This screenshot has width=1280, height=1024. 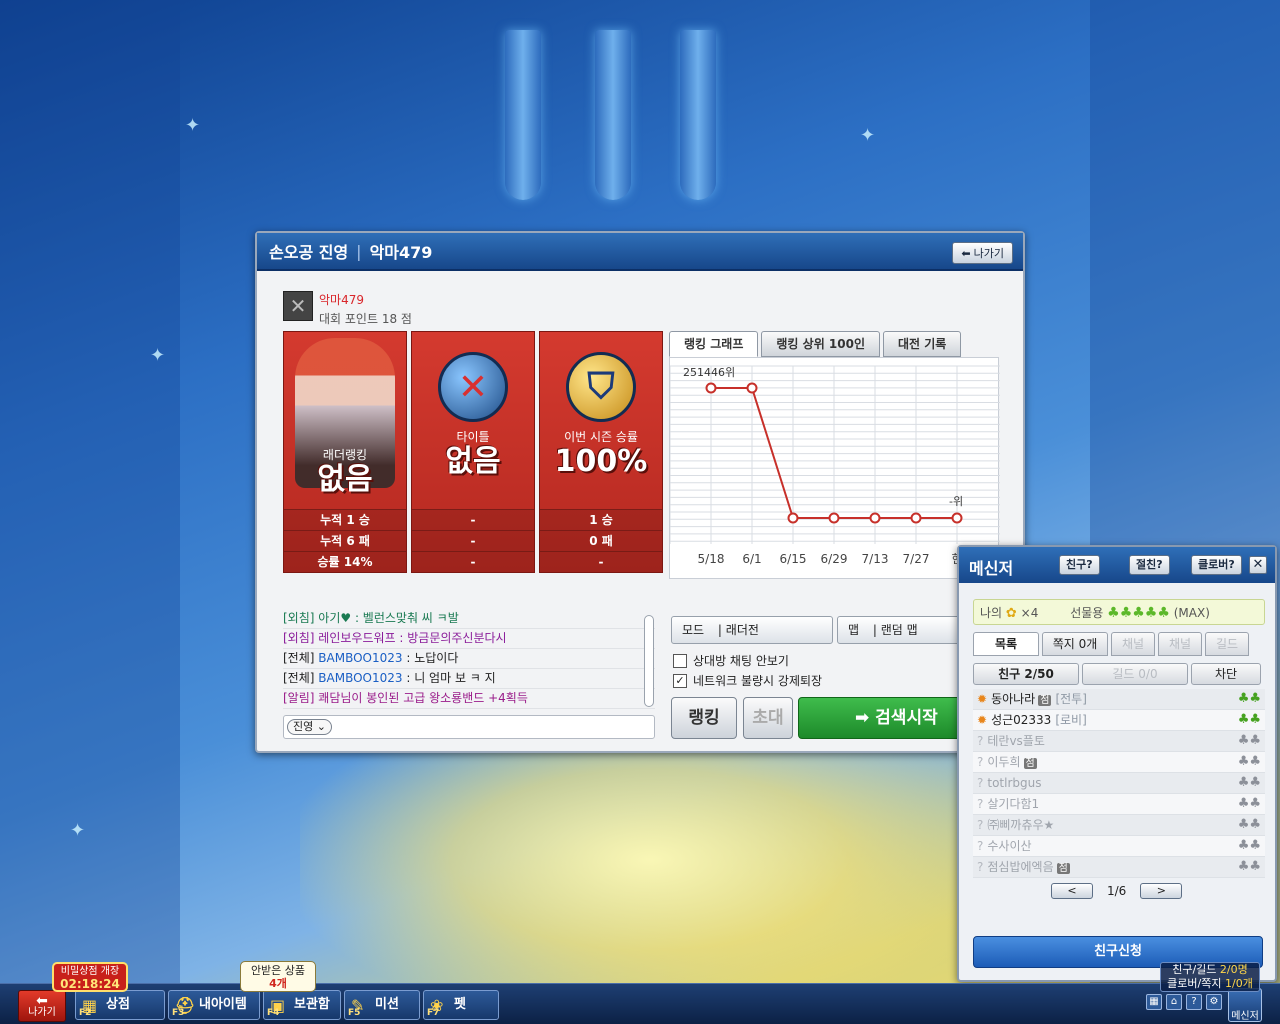 What do you see at coordinates (680, 680) in the screenshot?
I see `network-kick-checkbox: ✓` at bounding box center [680, 680].